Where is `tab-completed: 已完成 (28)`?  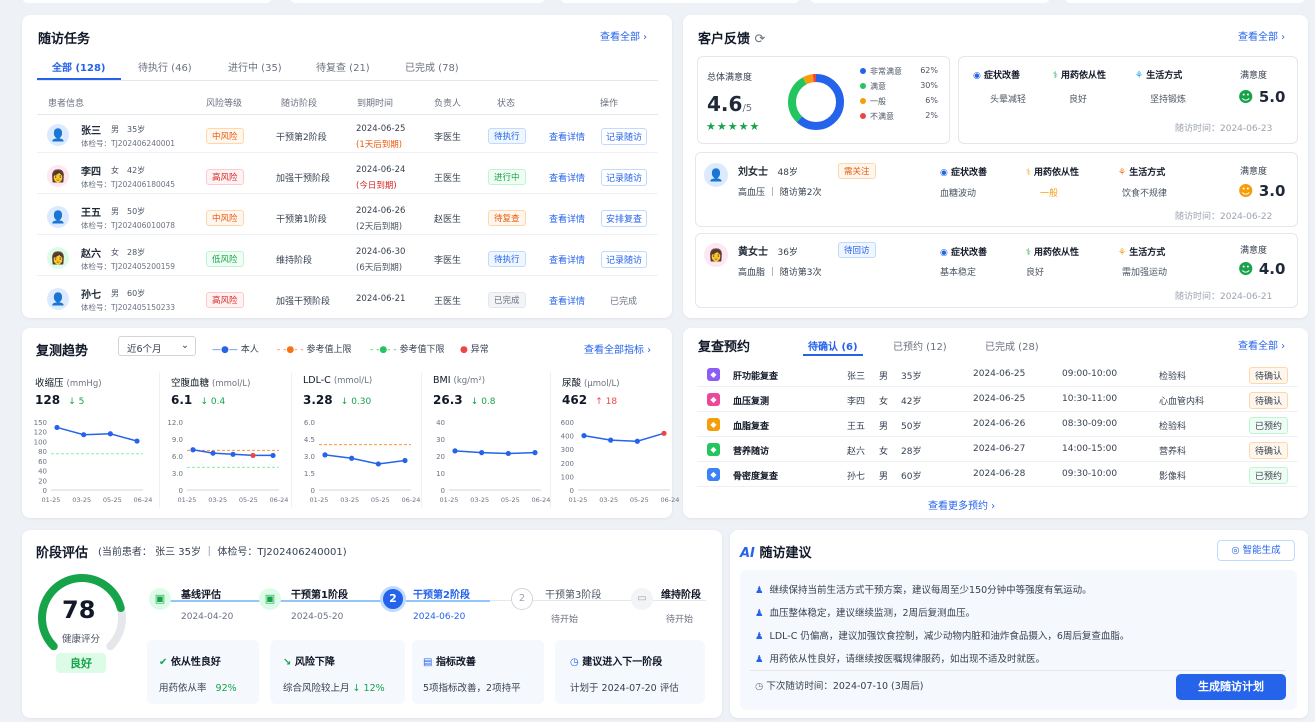
tab-completed: 已完成 (28) is located at coordinates (1012, 345).